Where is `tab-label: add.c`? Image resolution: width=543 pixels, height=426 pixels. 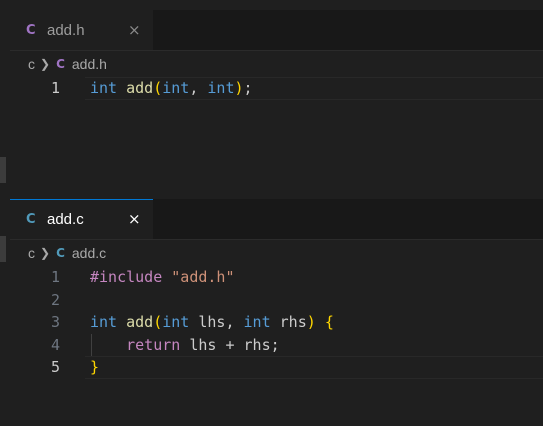
tab-label: add.c is located at coordinates (65, 219).